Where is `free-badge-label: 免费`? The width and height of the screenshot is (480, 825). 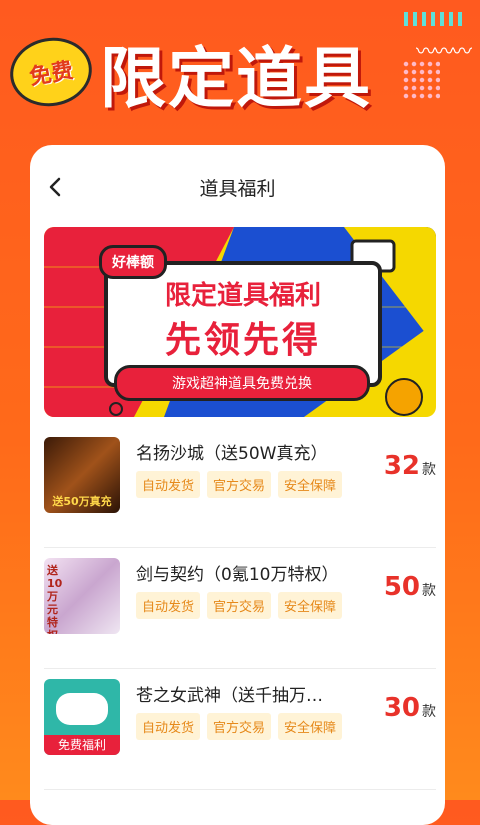 free-badge-label: 免费 is located at coordinates (51, 74).